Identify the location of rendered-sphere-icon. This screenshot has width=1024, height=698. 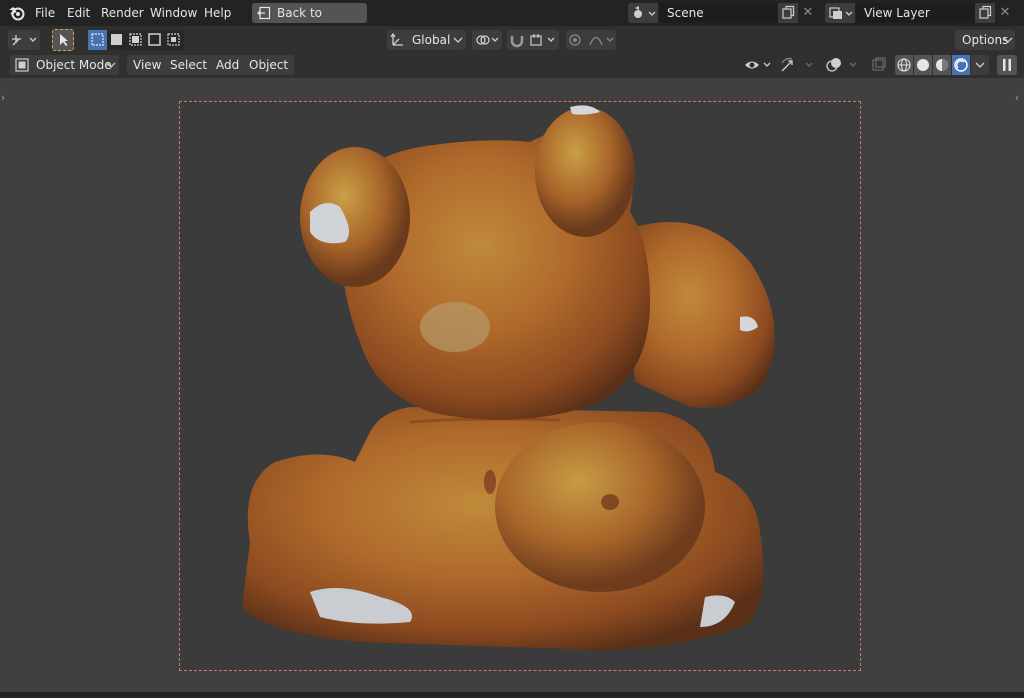
(961, 65).